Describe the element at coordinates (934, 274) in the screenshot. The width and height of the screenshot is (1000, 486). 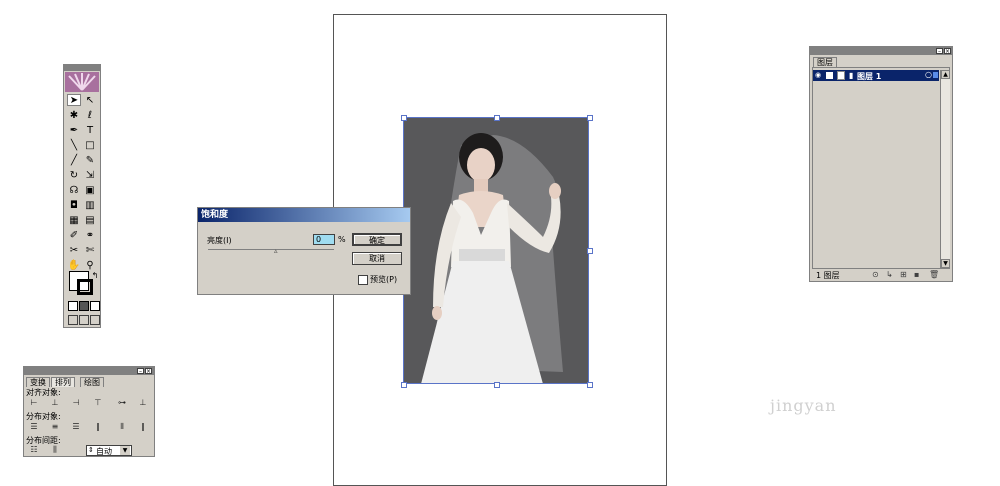
I see `delete-layer-icon: 🗑` at that location.